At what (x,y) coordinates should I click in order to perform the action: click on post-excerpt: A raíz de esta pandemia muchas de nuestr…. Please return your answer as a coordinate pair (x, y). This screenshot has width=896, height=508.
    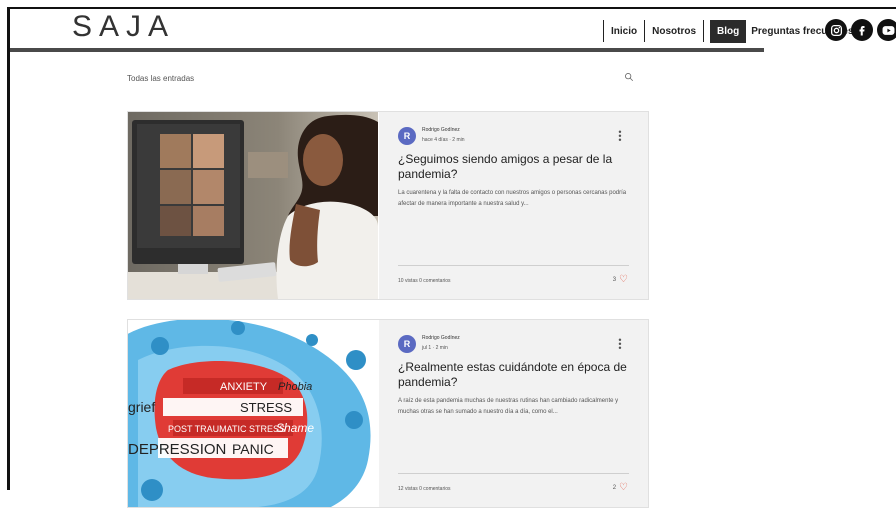
    Looking at the image, I should click on (508, 406).